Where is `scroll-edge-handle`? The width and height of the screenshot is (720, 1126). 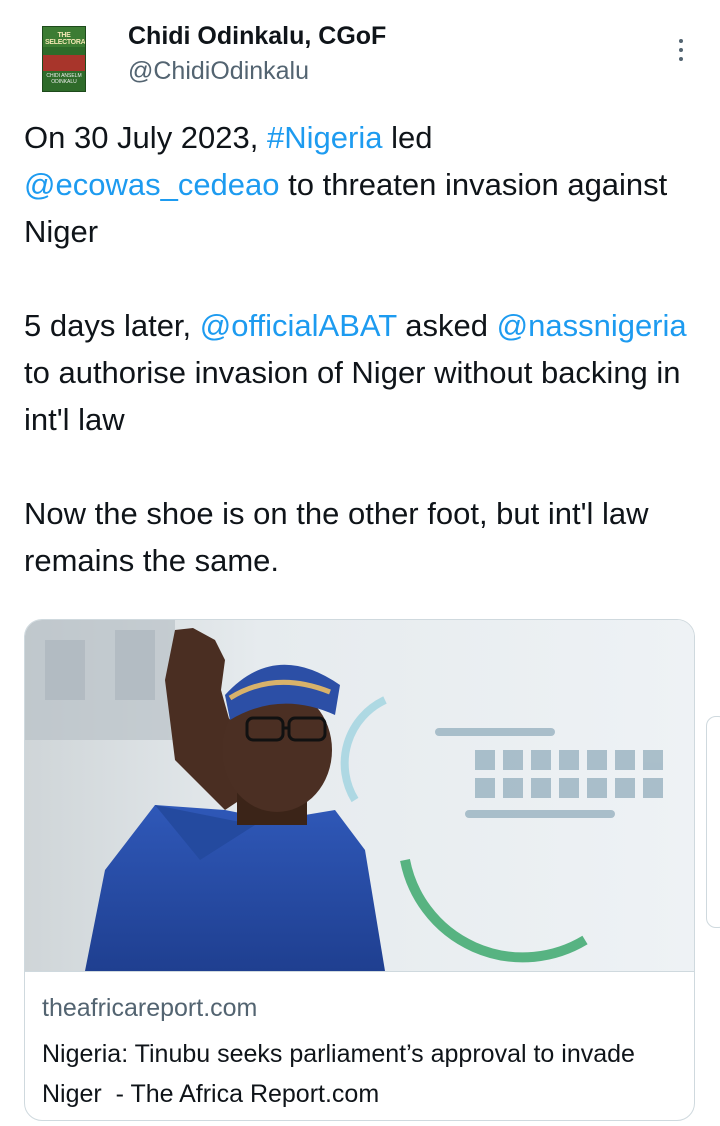
scroll-edge-handle is located at coordinates (713, 822).